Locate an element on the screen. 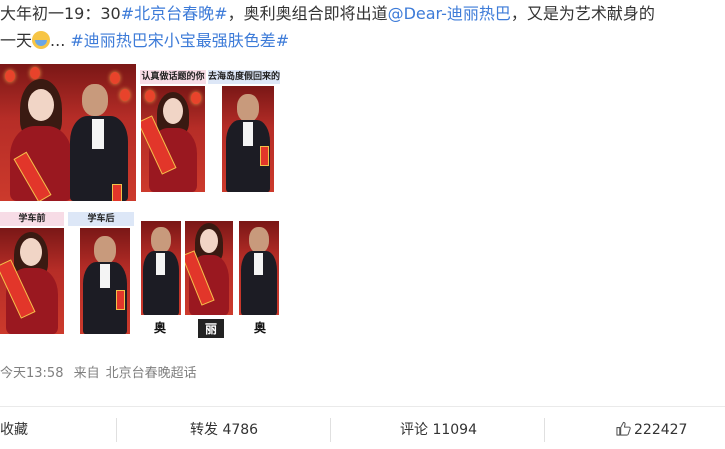 Image resolution: width=725 pixels, height=449 pixels. comment-label: 评论 11094 is located at coordinates (438, 430).